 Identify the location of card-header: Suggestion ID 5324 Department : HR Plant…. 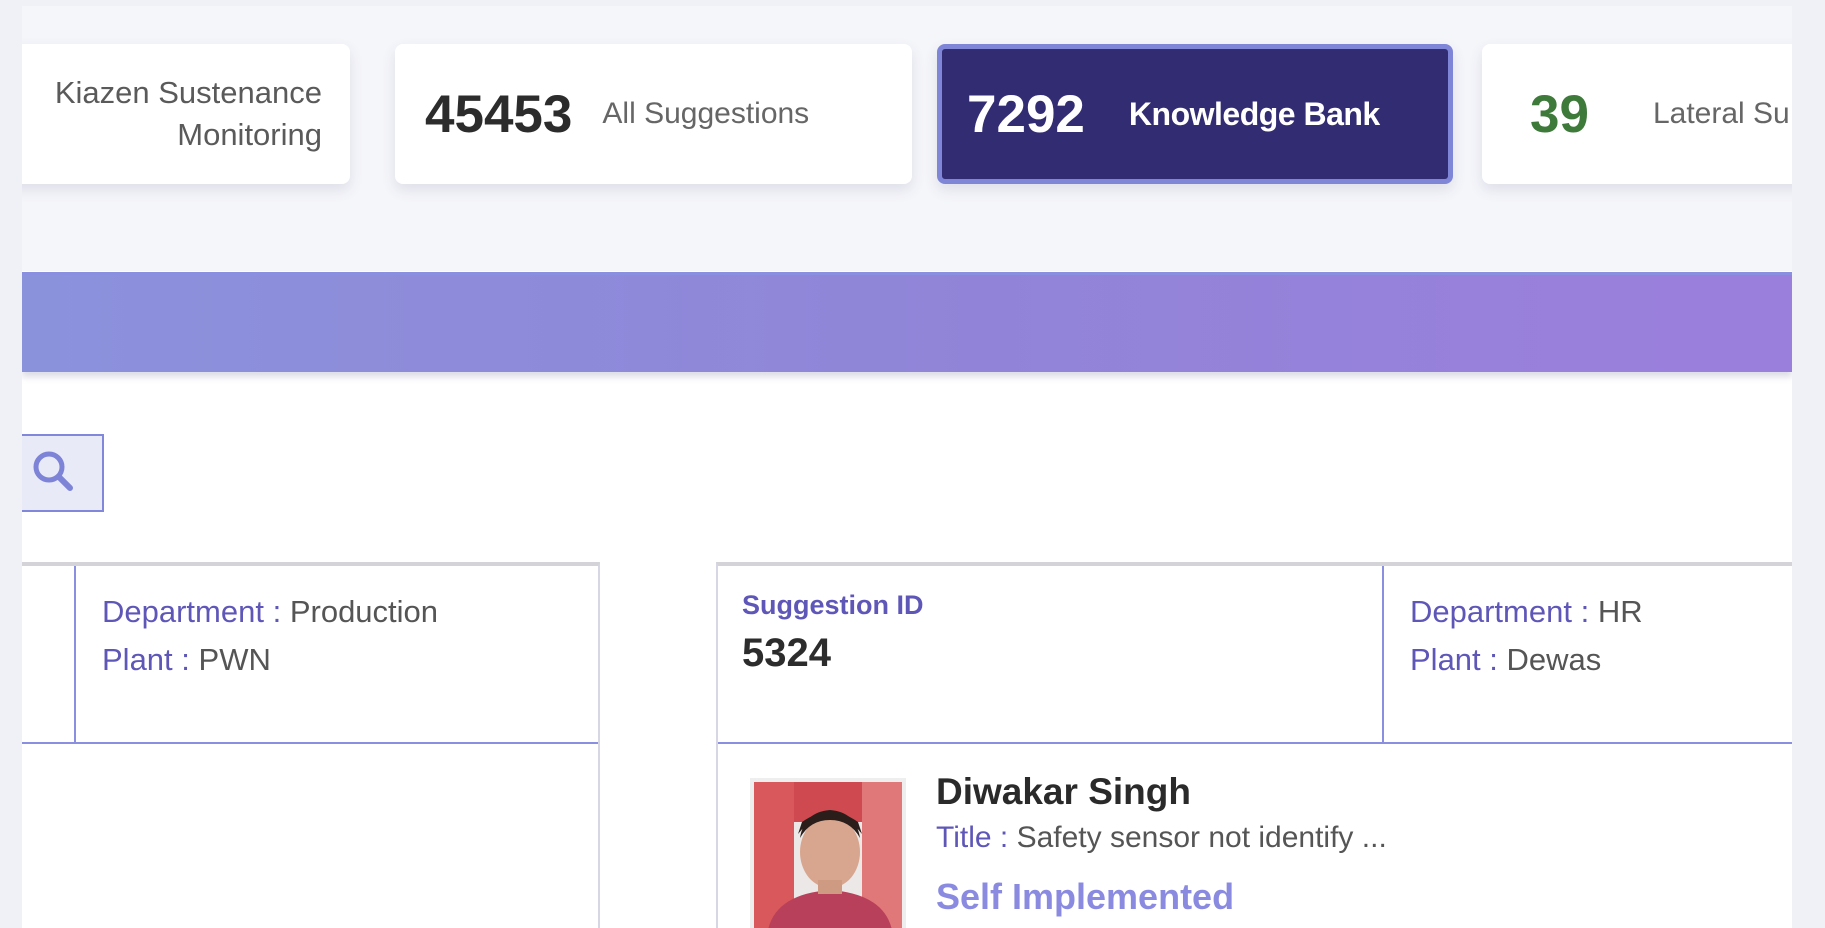
(1255, 655).